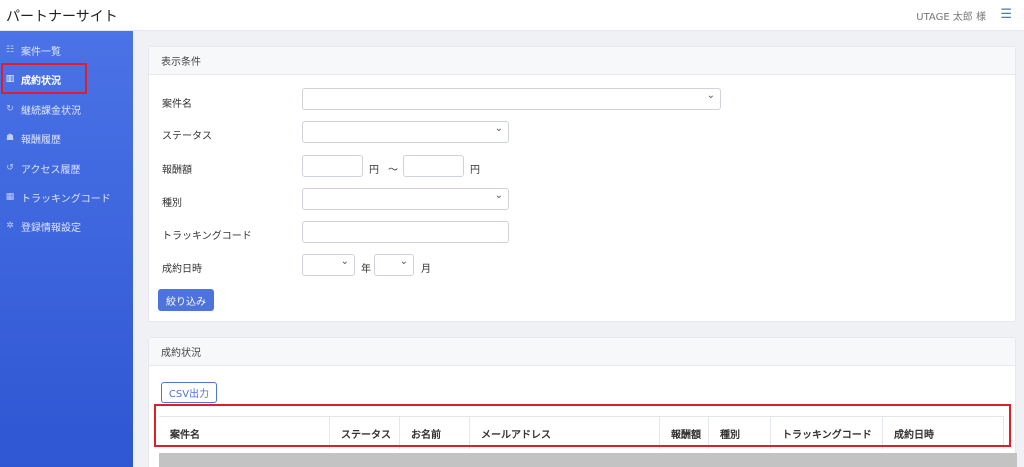  What do you see at coordinates (512, 15) in the screenshot?
I see `top-bar: パートナーサイト UTAGE 太郎 様 ☰` at bounding box center [512, 15].